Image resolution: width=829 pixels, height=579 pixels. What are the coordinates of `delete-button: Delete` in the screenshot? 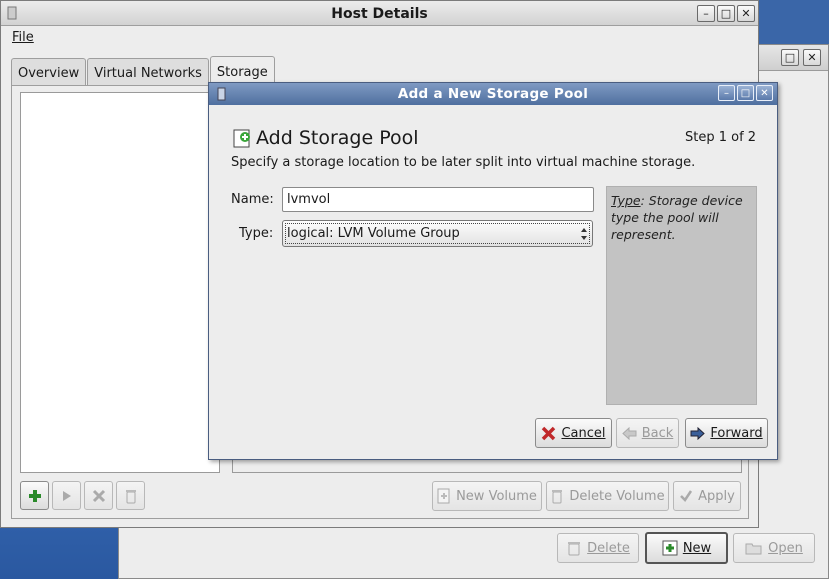 It's located at (598, 548).